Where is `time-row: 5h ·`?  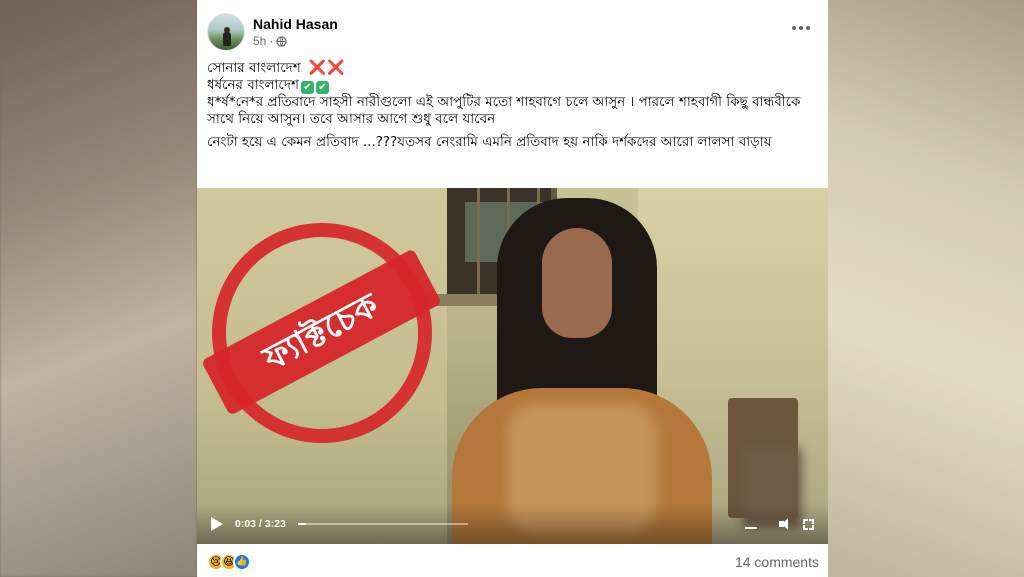
time-row: 5h · is located at coordinates (295, 41).